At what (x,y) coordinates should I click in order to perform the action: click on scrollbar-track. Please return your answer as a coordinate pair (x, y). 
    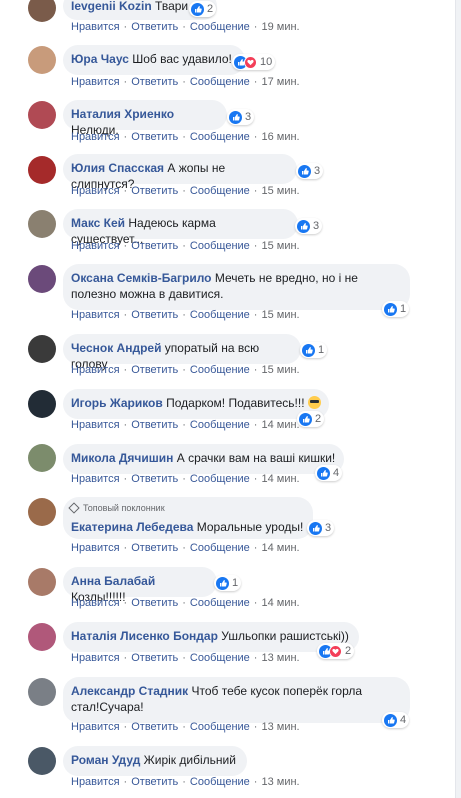
    Looking at the image, I should click on (458, 399).